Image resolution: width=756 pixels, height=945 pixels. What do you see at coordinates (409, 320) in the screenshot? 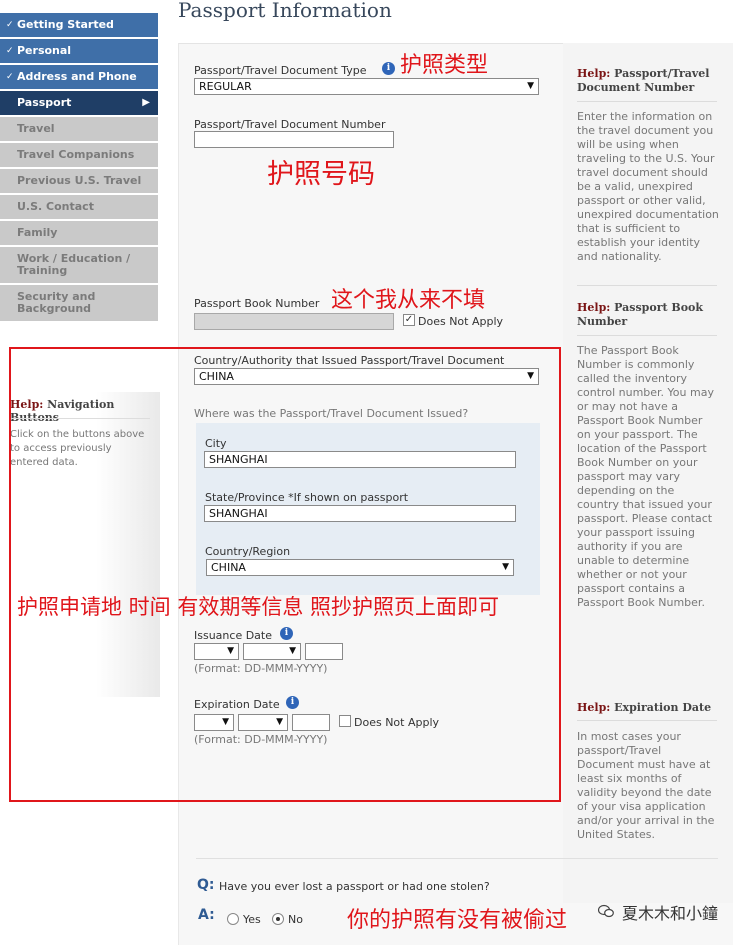
I see `book-number-na-checkbox: ✓` at bounding box center [409, 320].